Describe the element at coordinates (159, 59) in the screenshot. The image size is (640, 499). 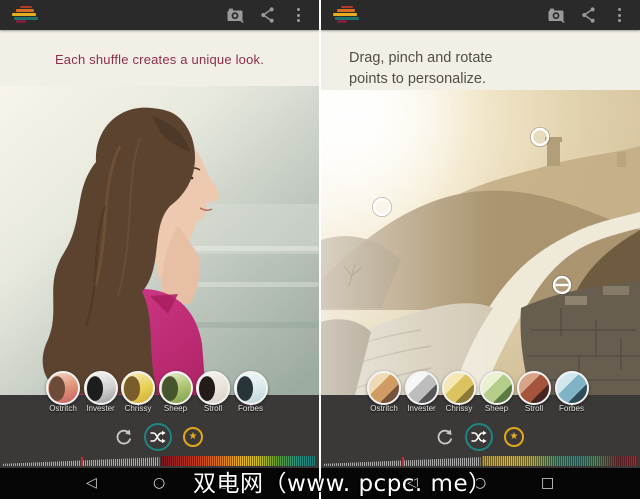
I see `panel-heading: Each shuffle creates a unique look.` at that location.